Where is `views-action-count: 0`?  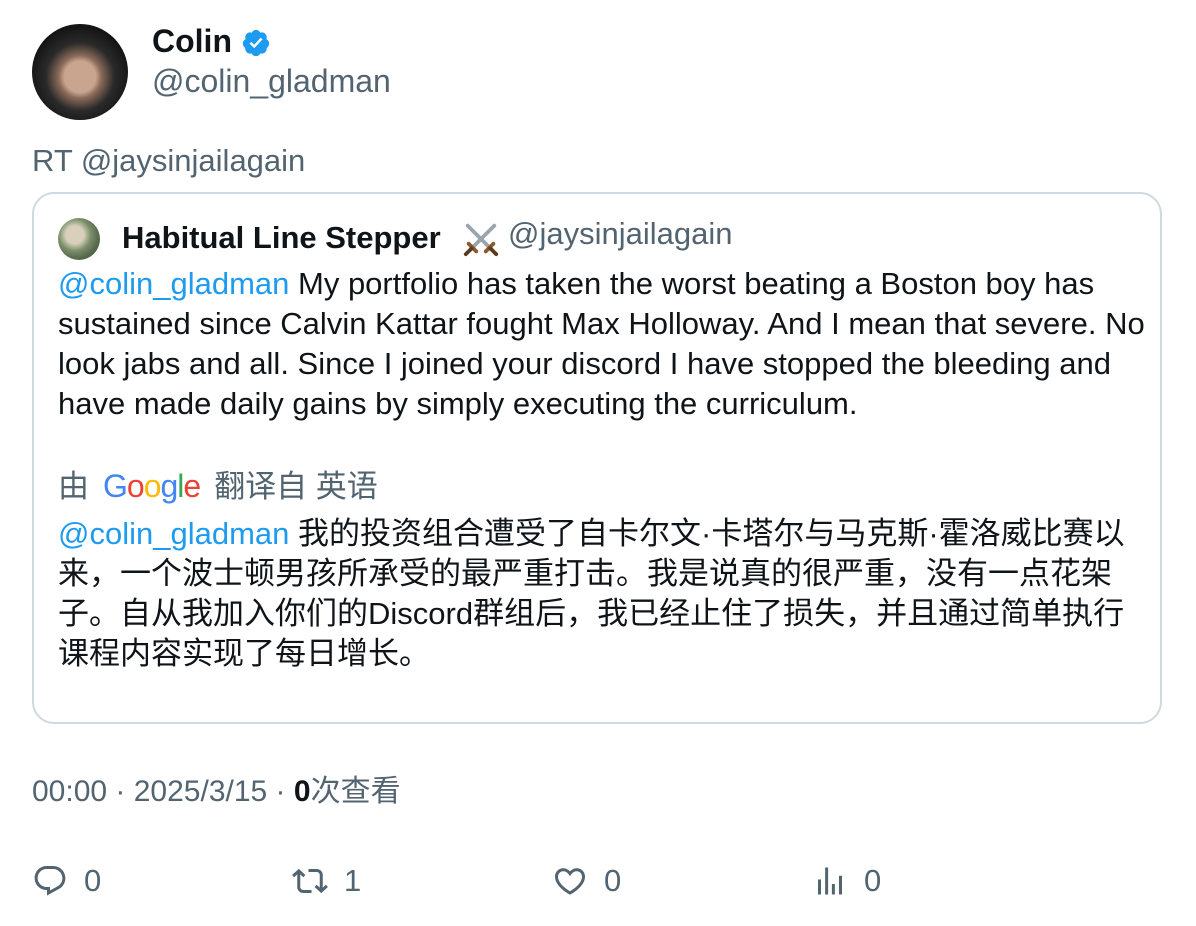 views-action-count: 0 is located at coordinates (873, 880).